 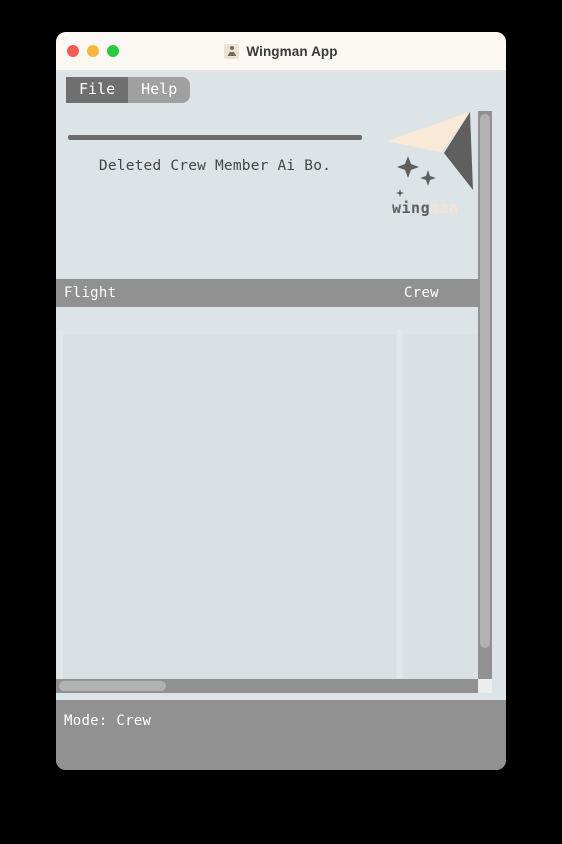 I want to click on menu-item-help: Help, so click(x=159, y=90).